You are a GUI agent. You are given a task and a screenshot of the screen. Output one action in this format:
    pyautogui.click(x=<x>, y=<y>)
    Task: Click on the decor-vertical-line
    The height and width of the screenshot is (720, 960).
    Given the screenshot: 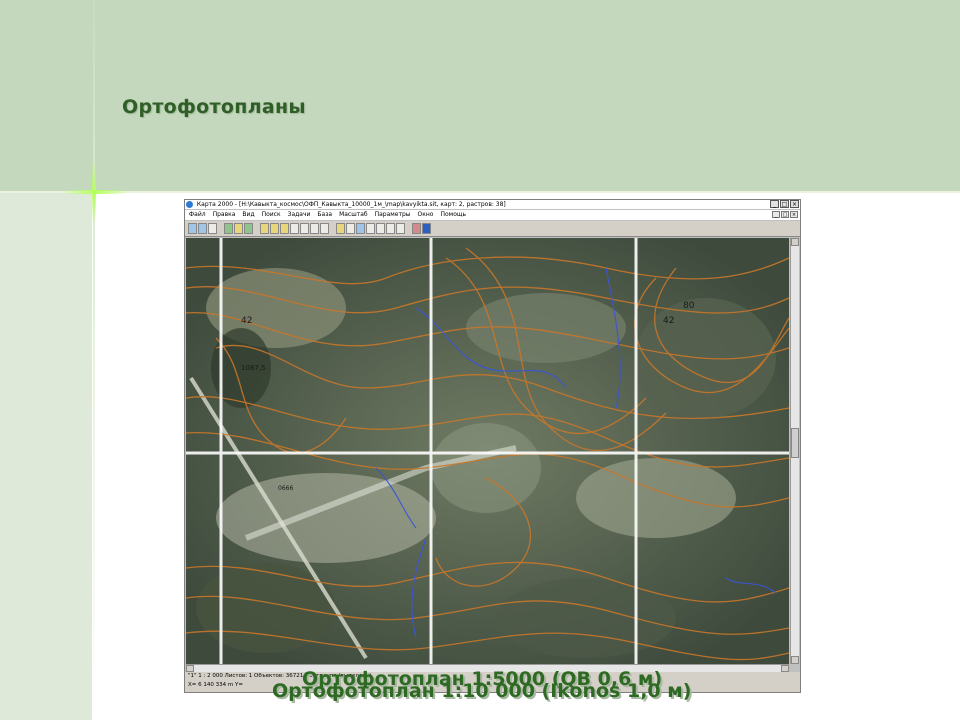 What is the action you would take?
    pyautogui.click(x=94, y=360)
    